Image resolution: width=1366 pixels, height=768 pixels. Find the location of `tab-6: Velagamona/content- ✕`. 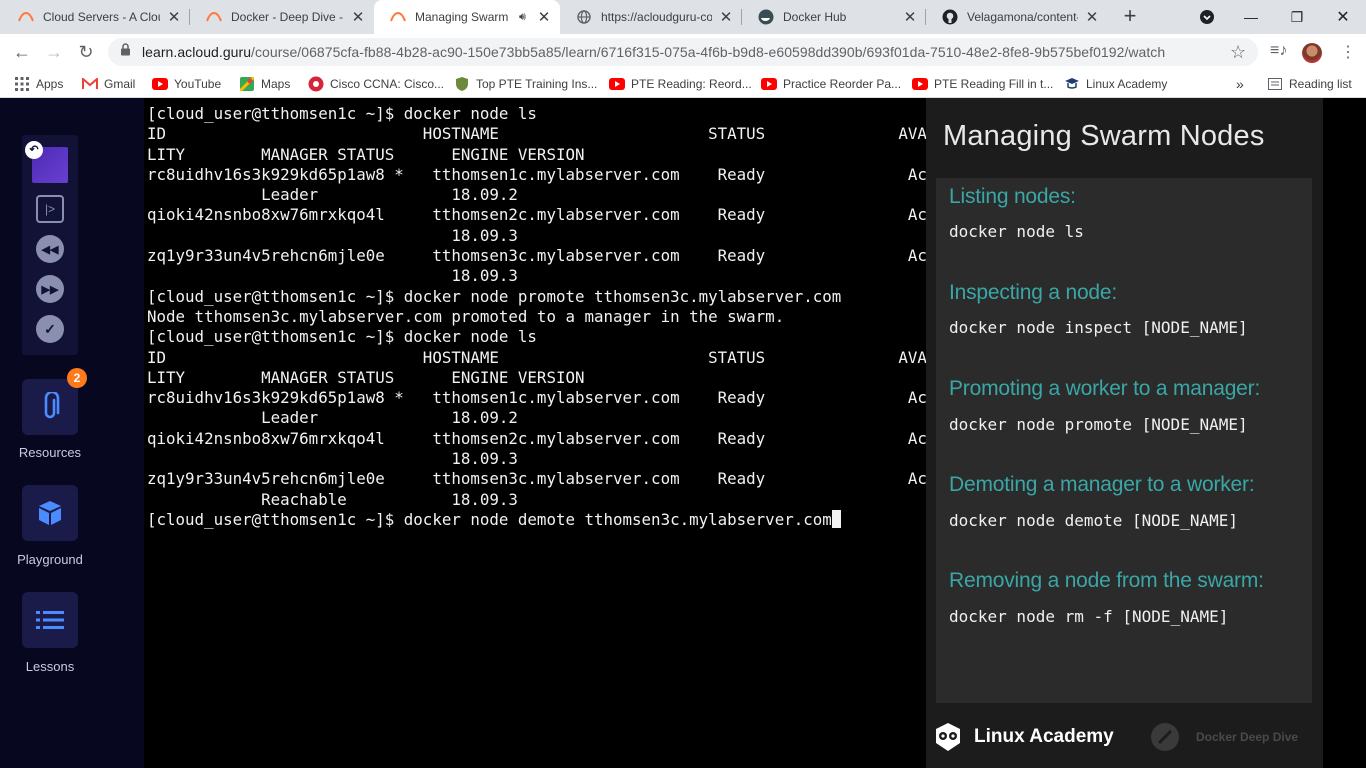

tab-6: Velagamona/content- ✕ is located at coordinates (1017, 17).